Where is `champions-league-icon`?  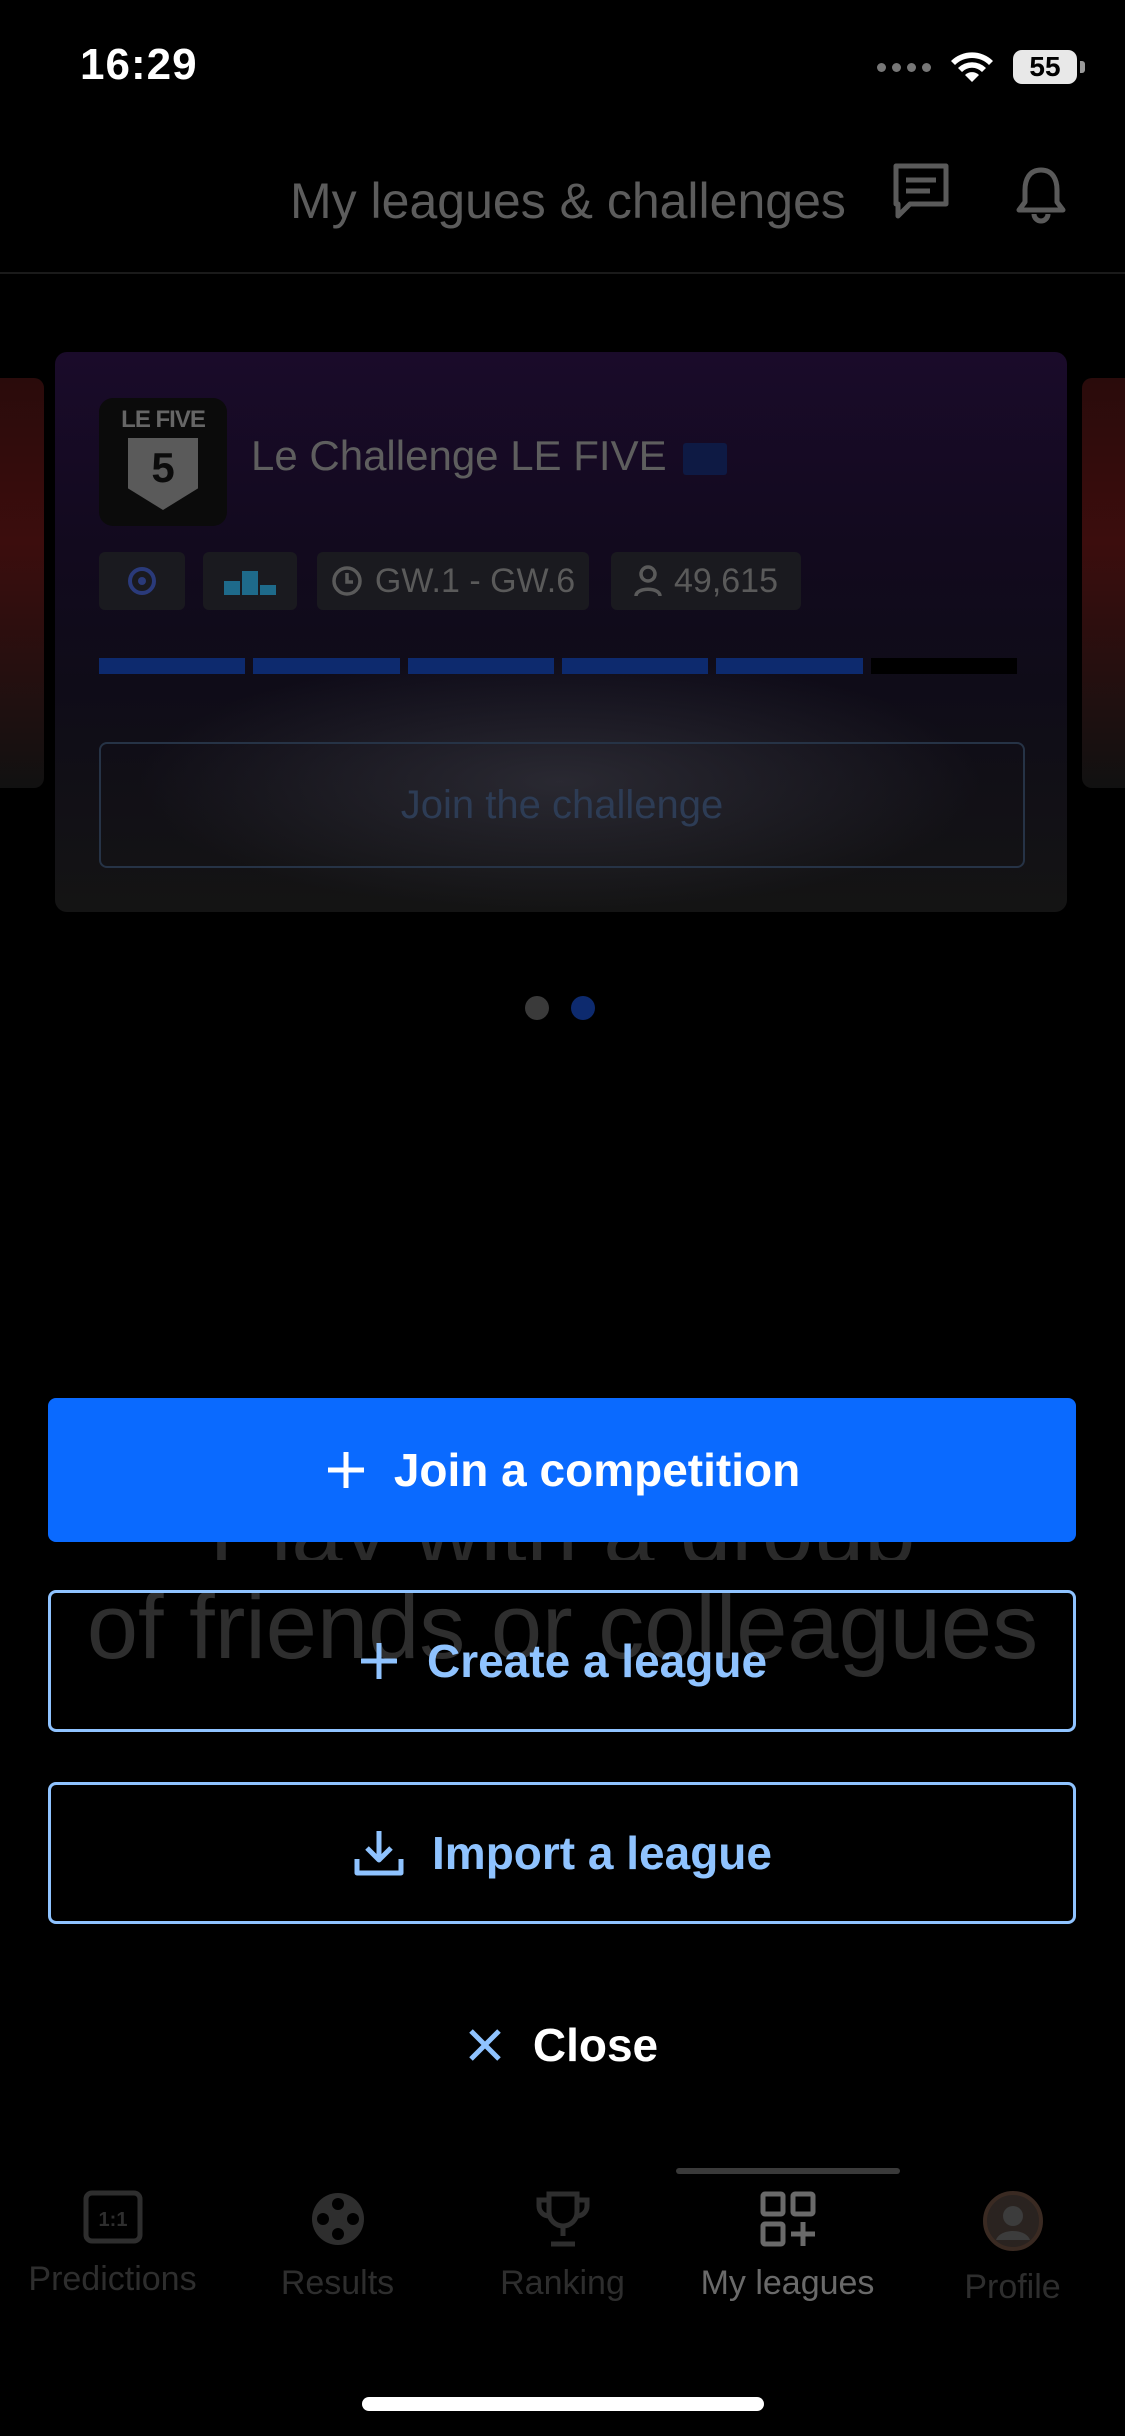 champions-league-icon is located at coordinates (142, 581).